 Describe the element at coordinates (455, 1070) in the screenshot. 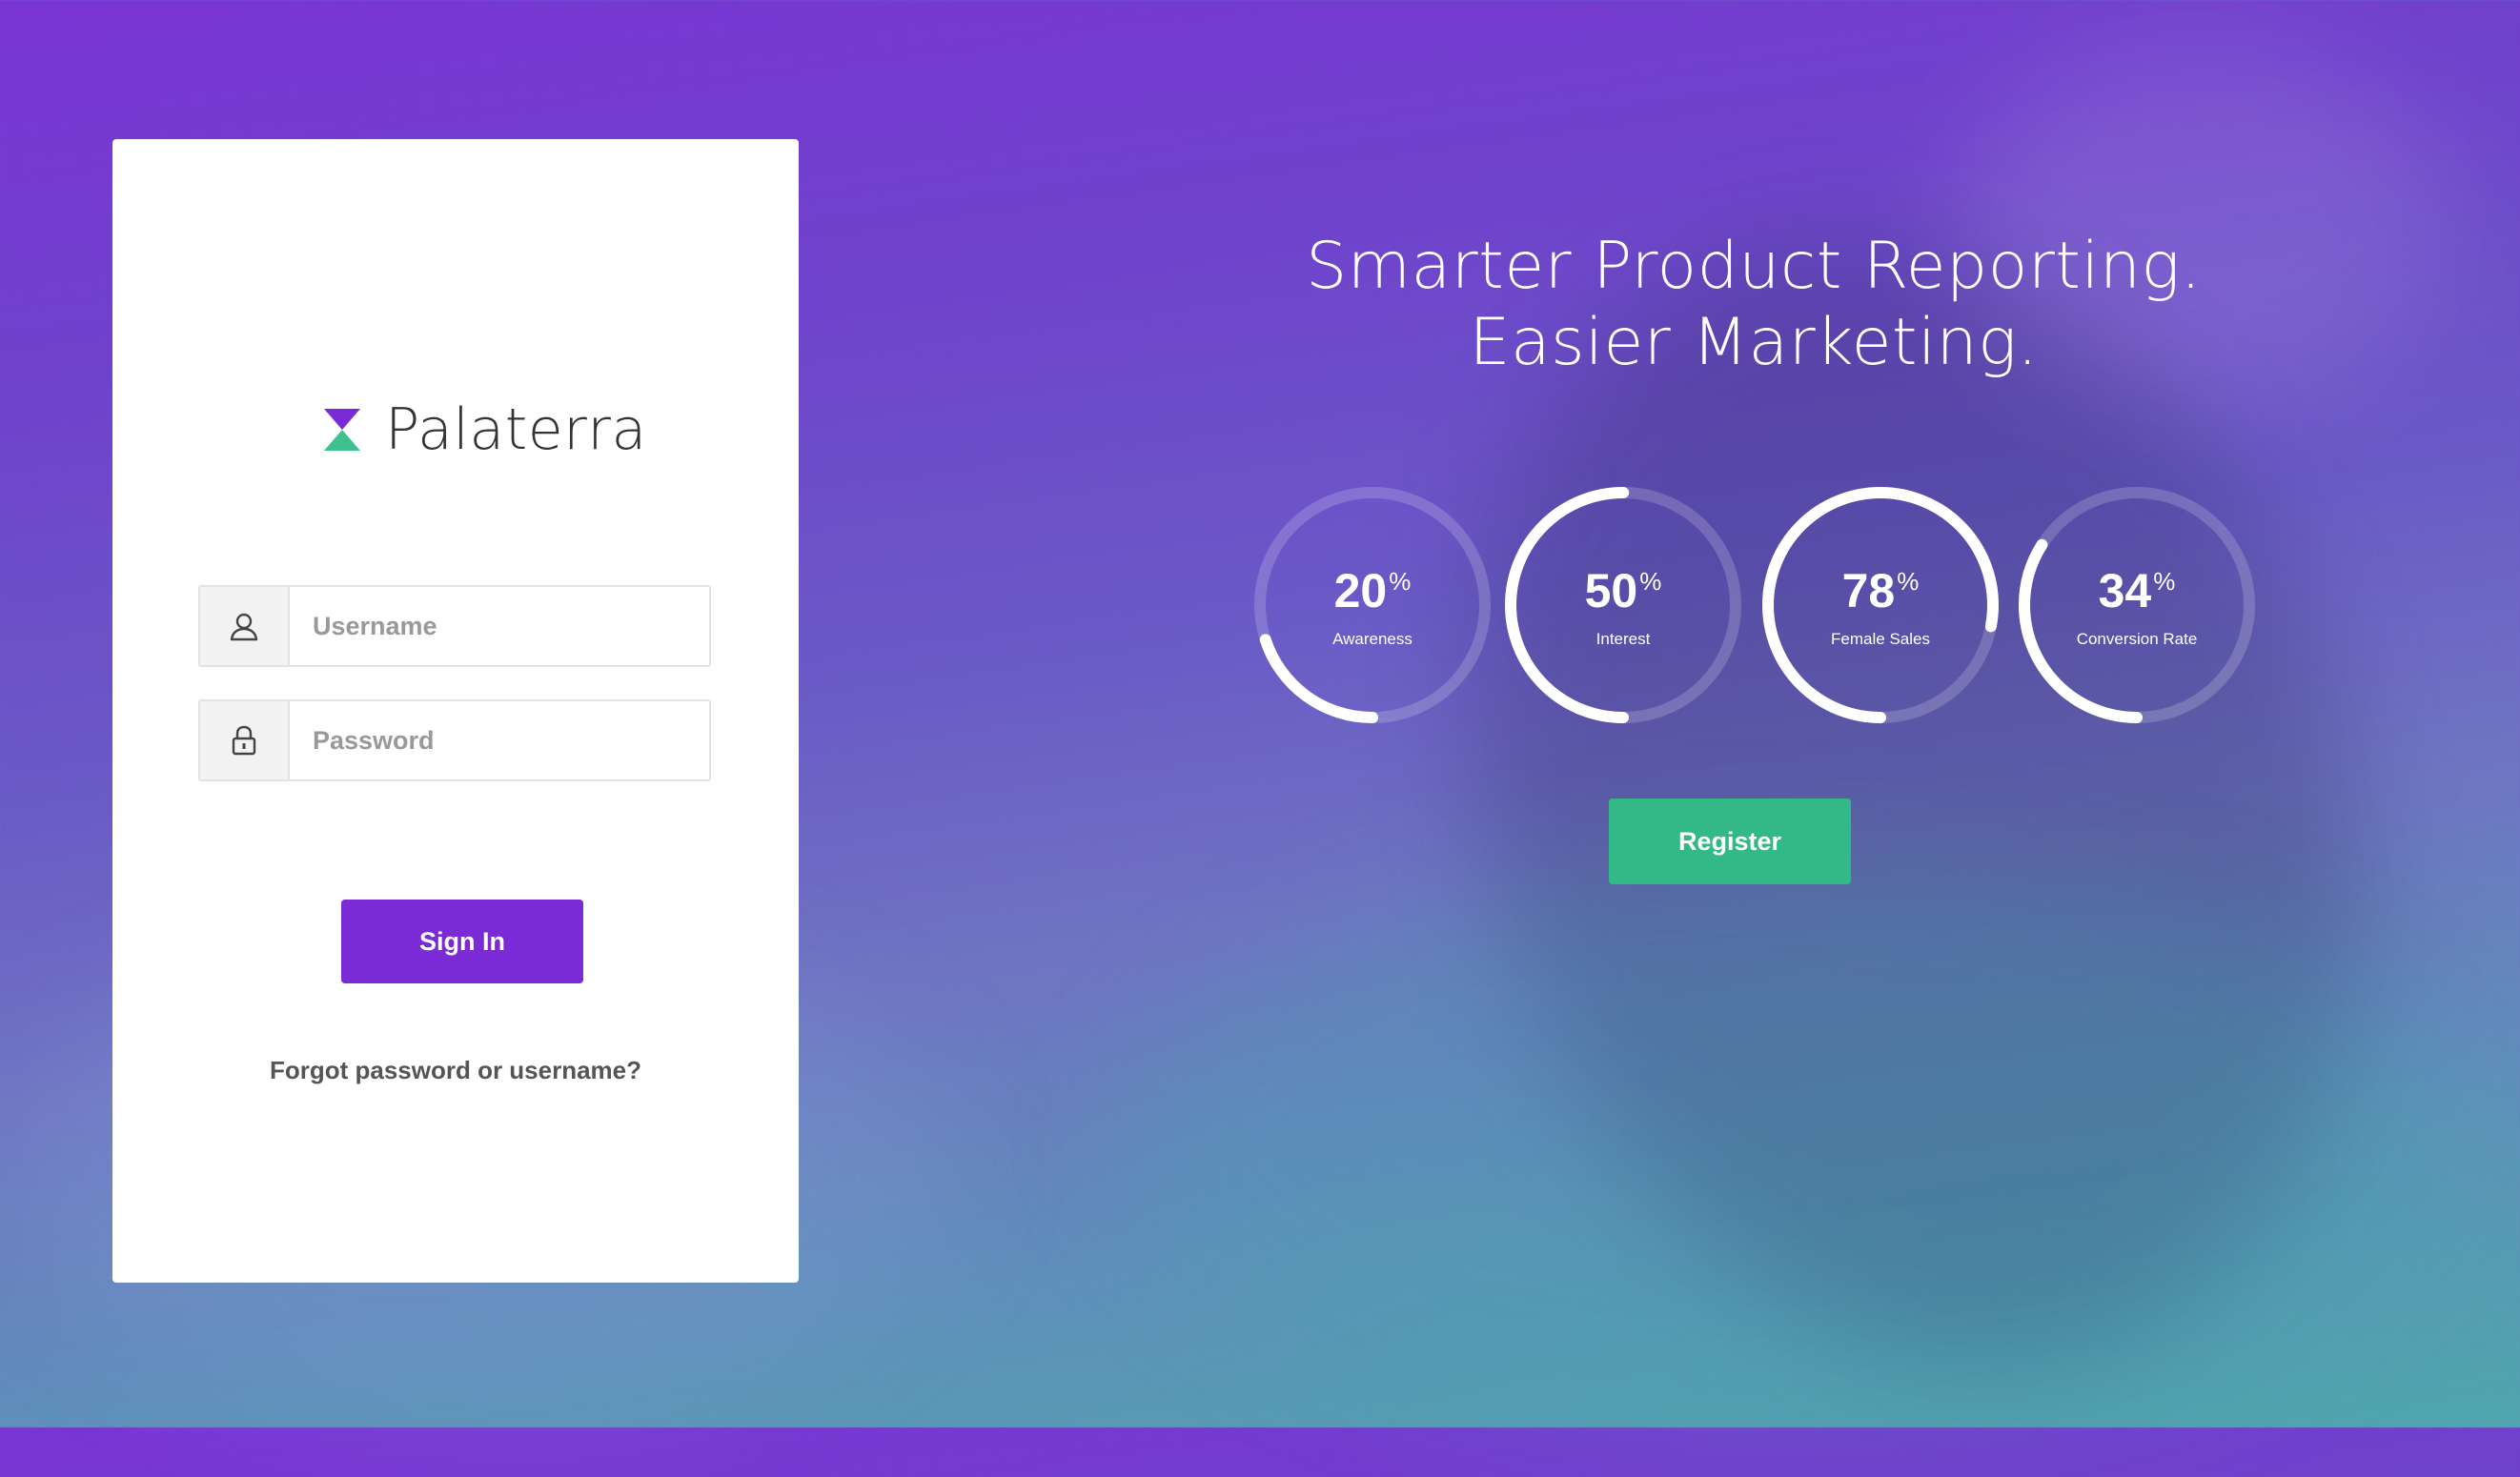

I see `forgot-credentials-link: Forgot password or username?` at that location.